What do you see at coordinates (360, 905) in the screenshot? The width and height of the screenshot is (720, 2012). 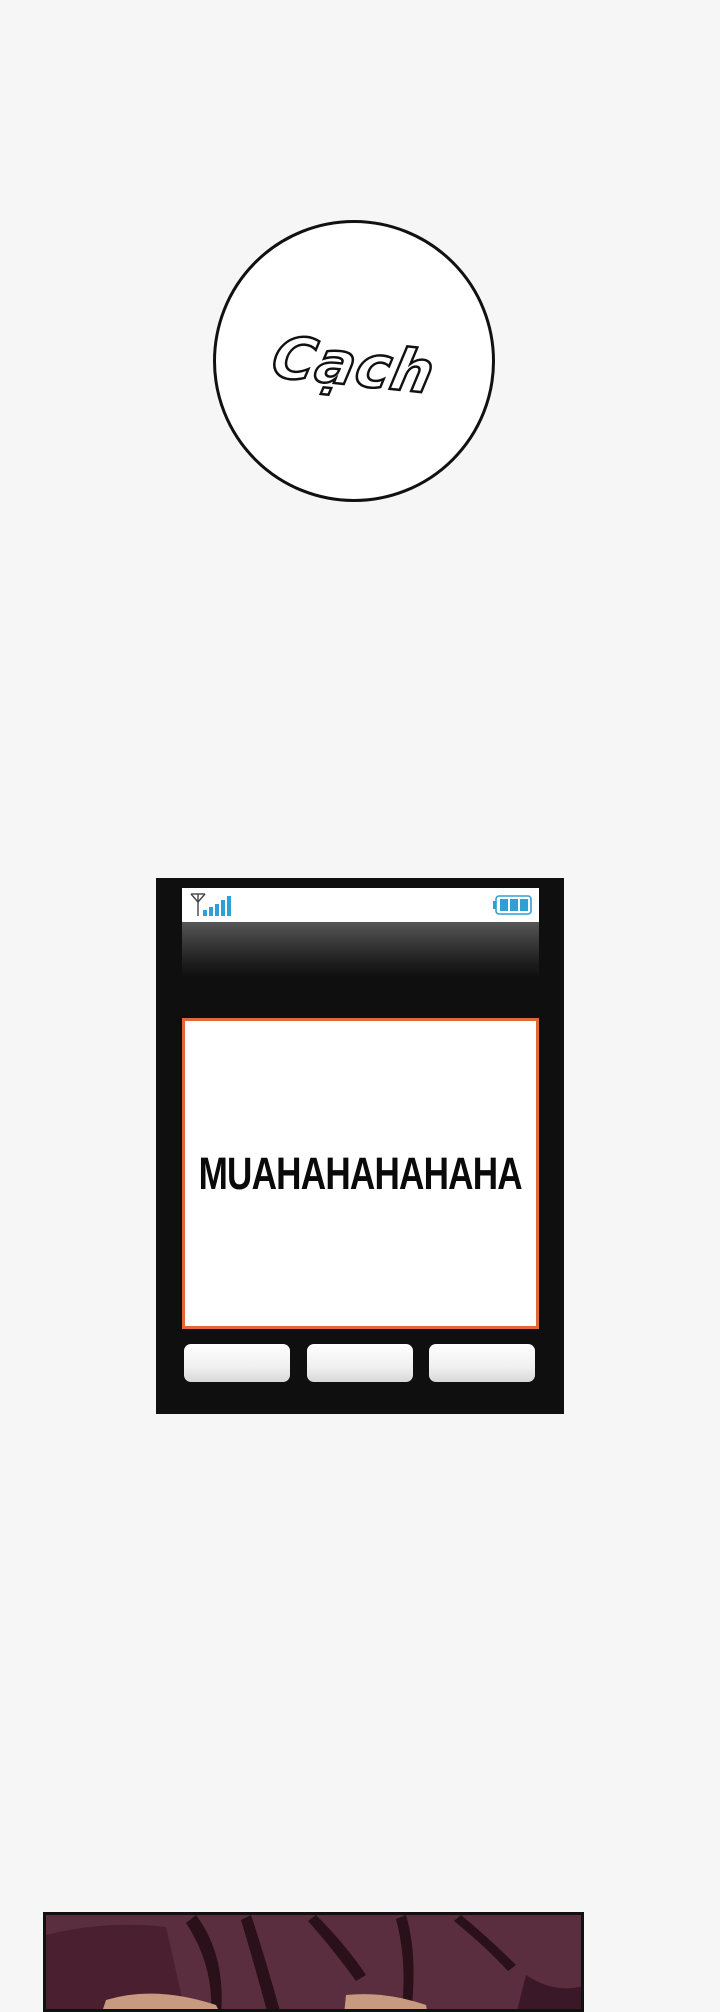 I see `phone-status-bar` at bounding box center [360, 905].